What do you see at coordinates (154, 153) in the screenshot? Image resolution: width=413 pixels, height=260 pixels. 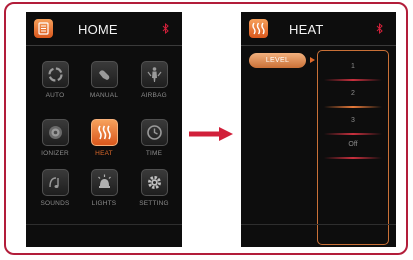 I see `tile-label: TIME` at bounding box center [154, 153].